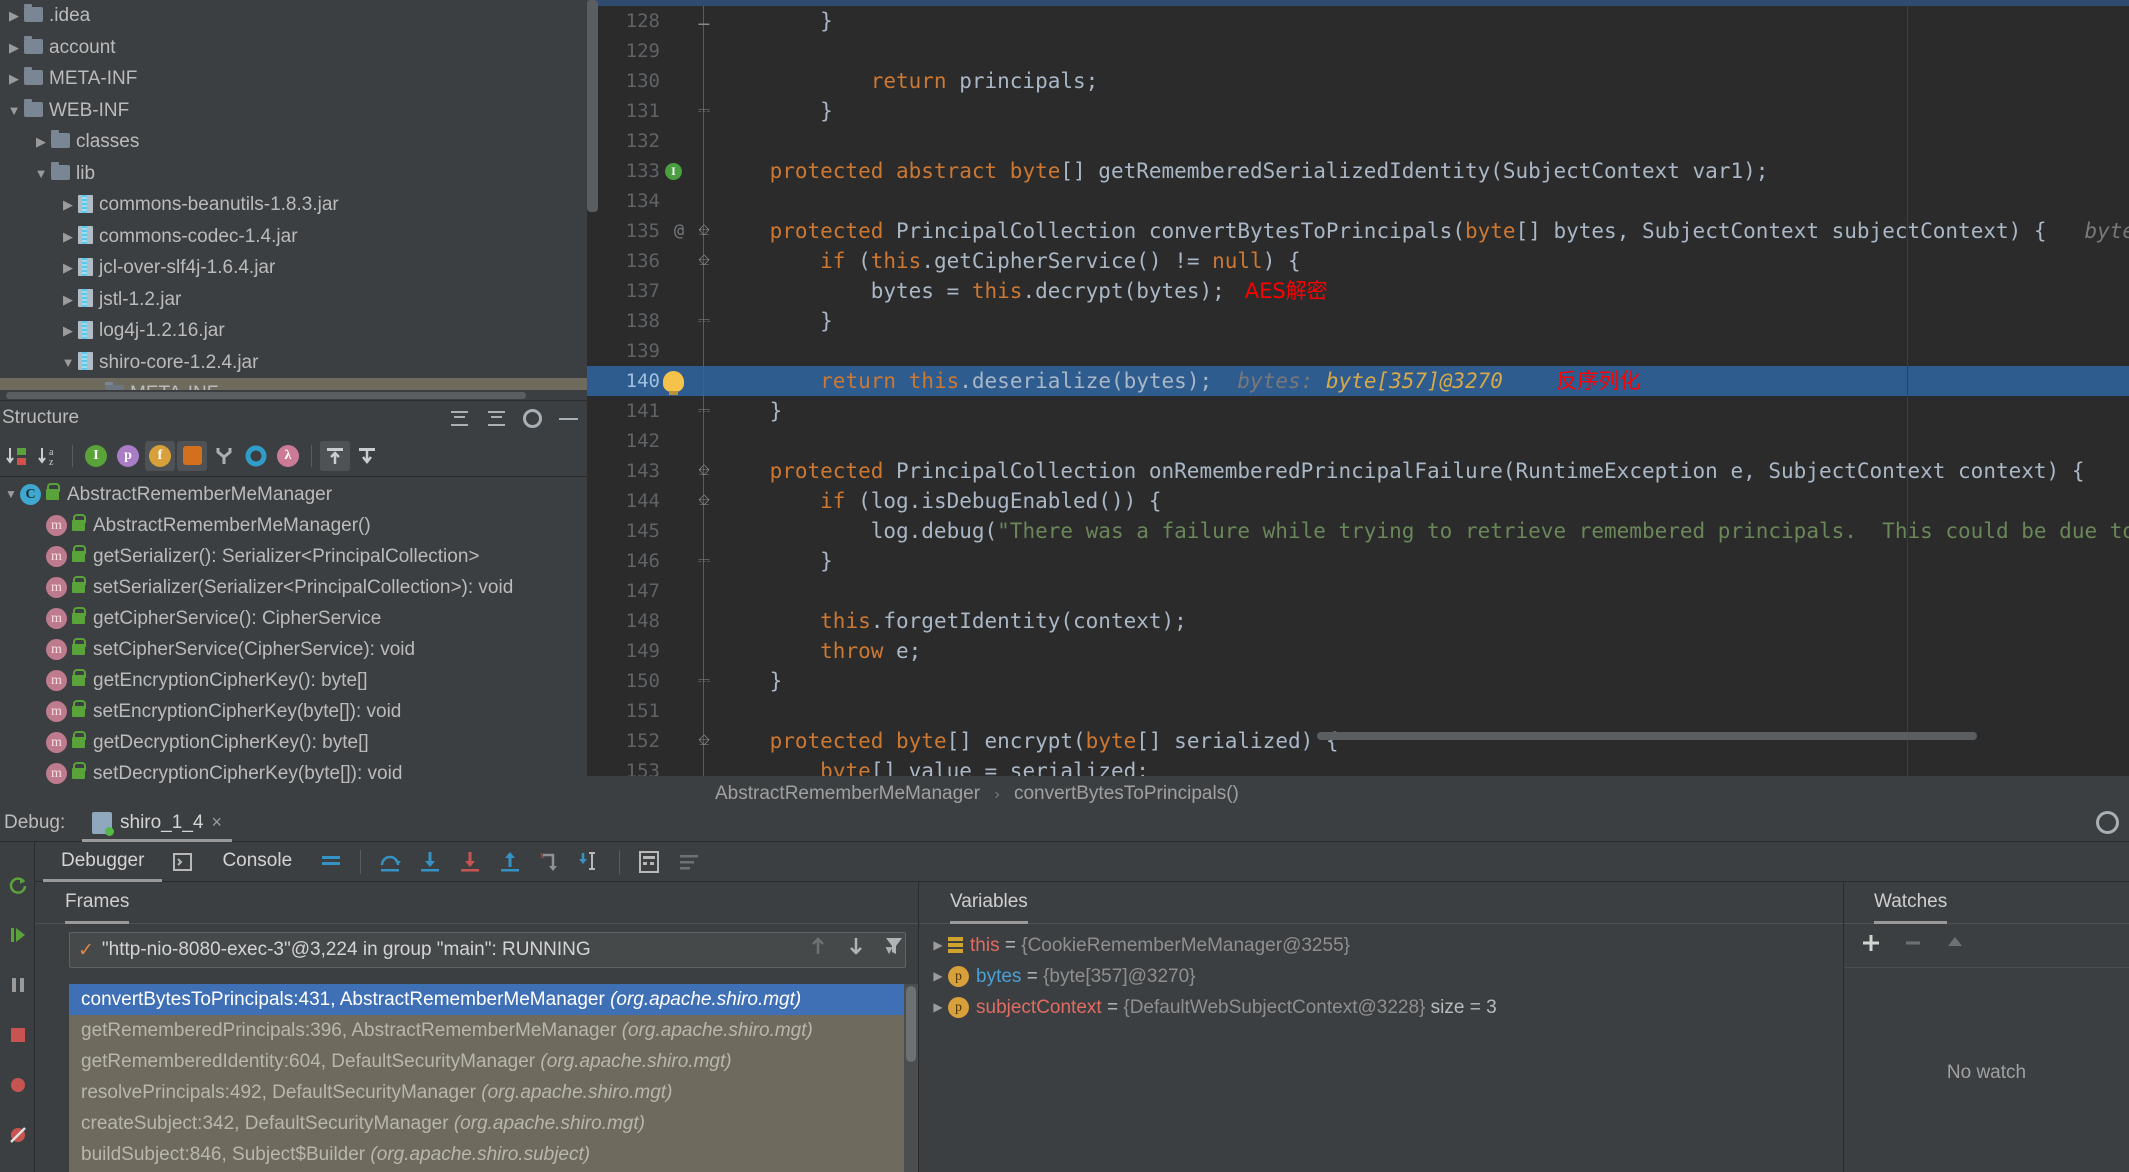 This screenshot has width=2129, height=1172. I want to click on override-marker-icon: @, so click(679, 231).